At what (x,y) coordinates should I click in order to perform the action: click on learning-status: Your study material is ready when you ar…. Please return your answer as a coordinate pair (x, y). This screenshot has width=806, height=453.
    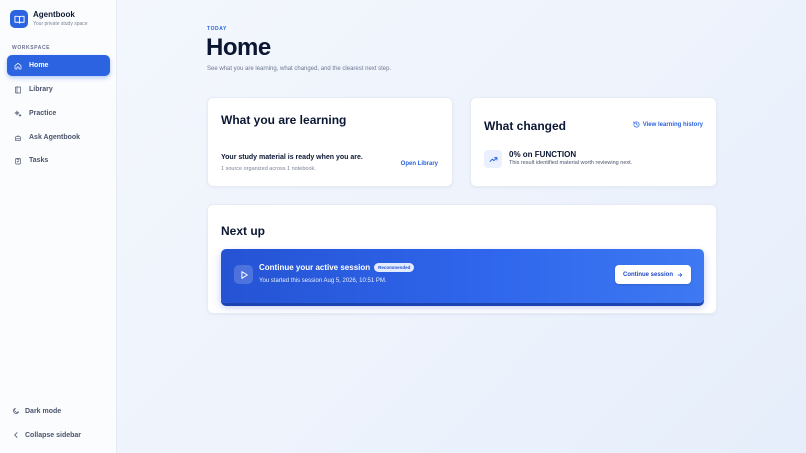
    Looking at the image, I should click on (292, 157).